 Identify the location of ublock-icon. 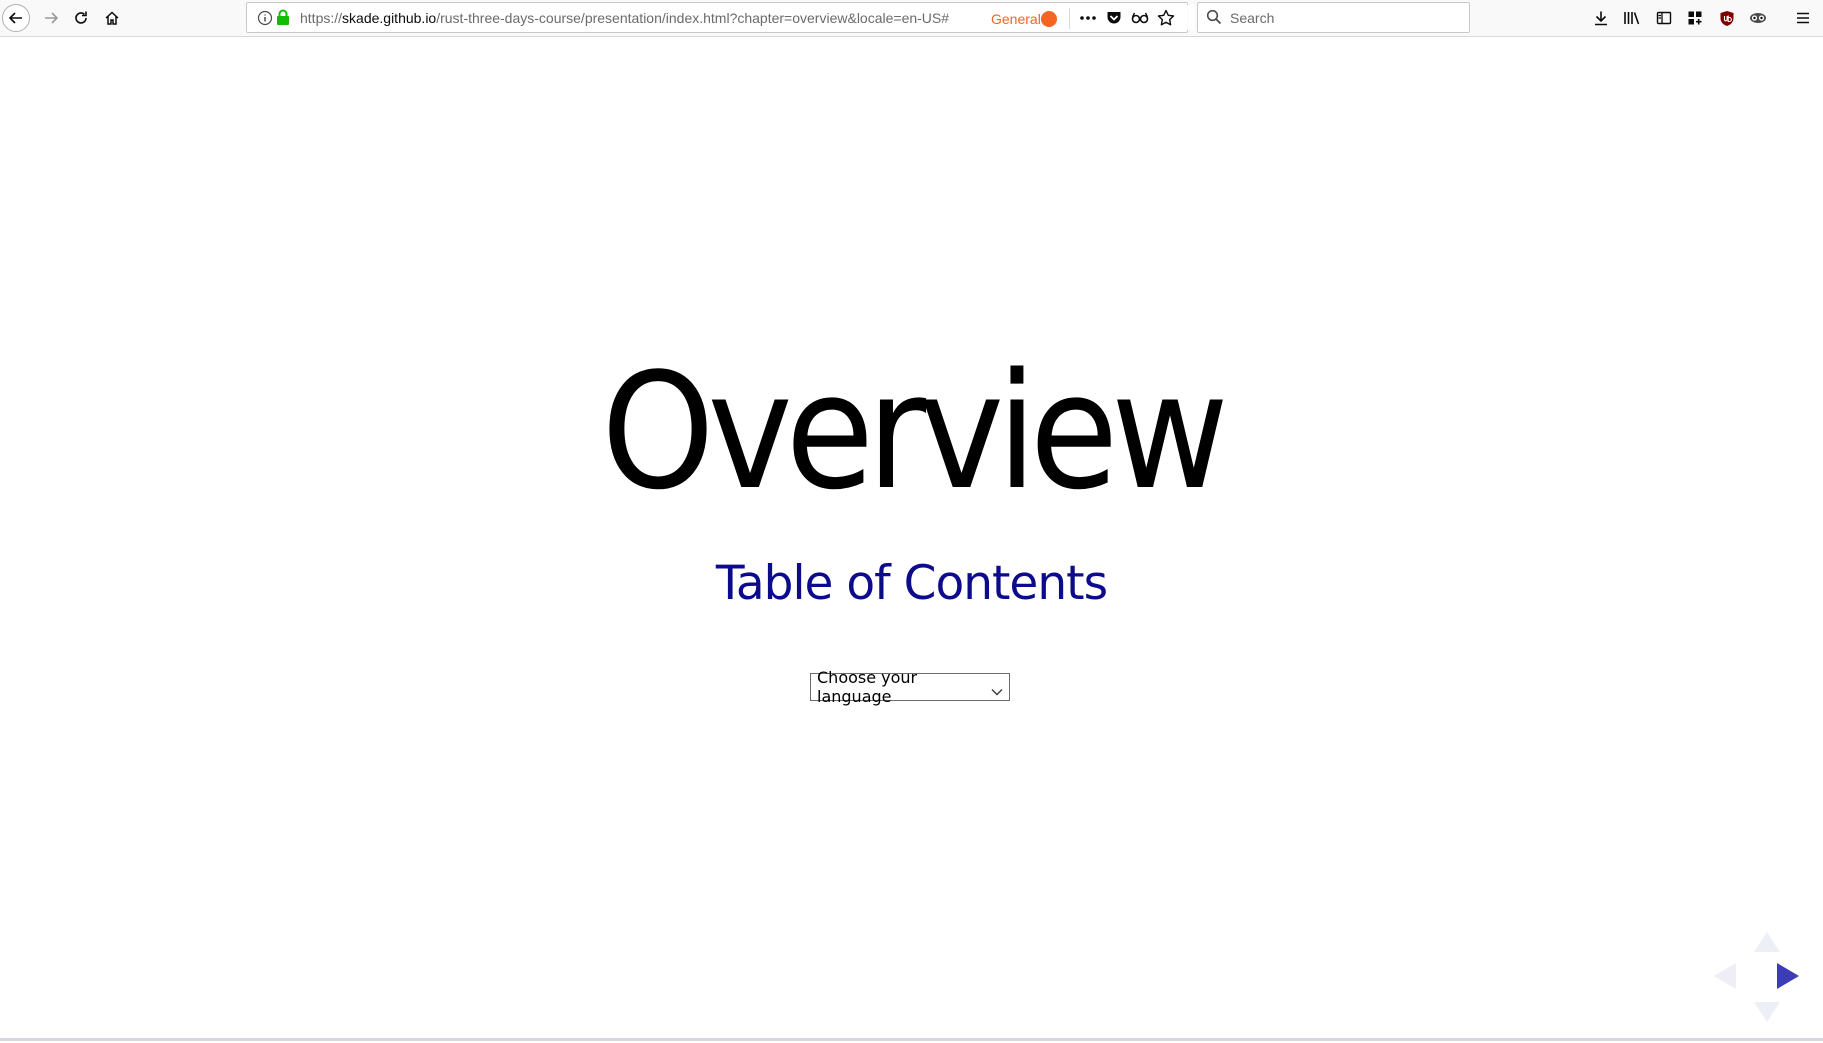
(1727, 18).